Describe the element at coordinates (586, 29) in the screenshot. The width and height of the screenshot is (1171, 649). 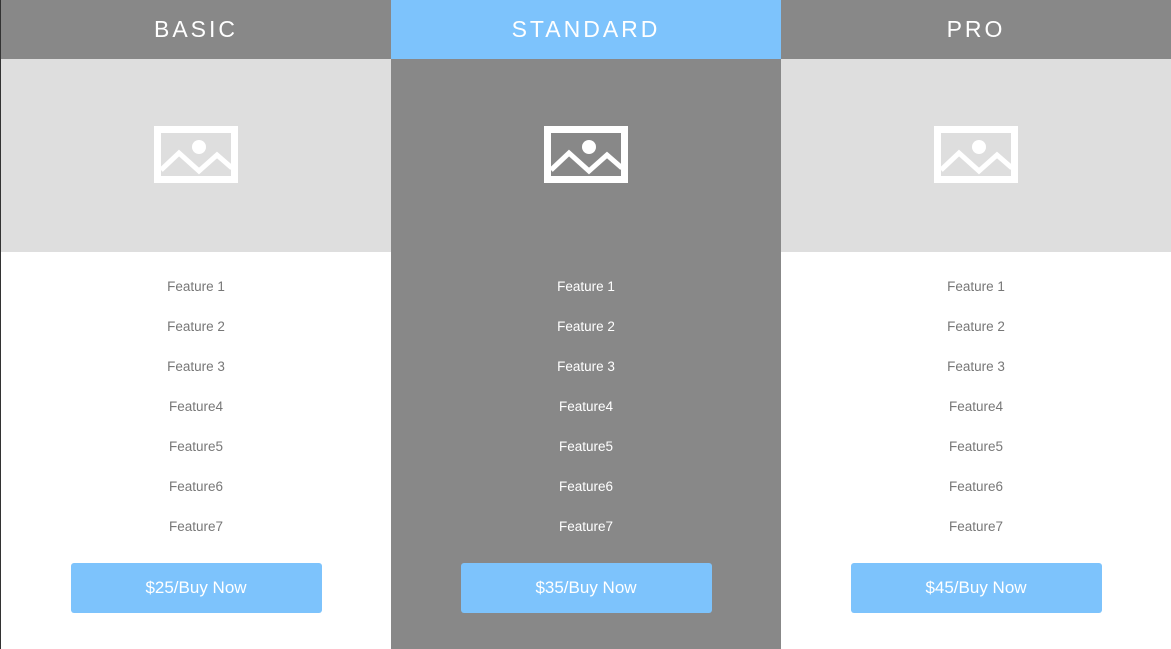
I see `plan-title: STANDARD` at that location.